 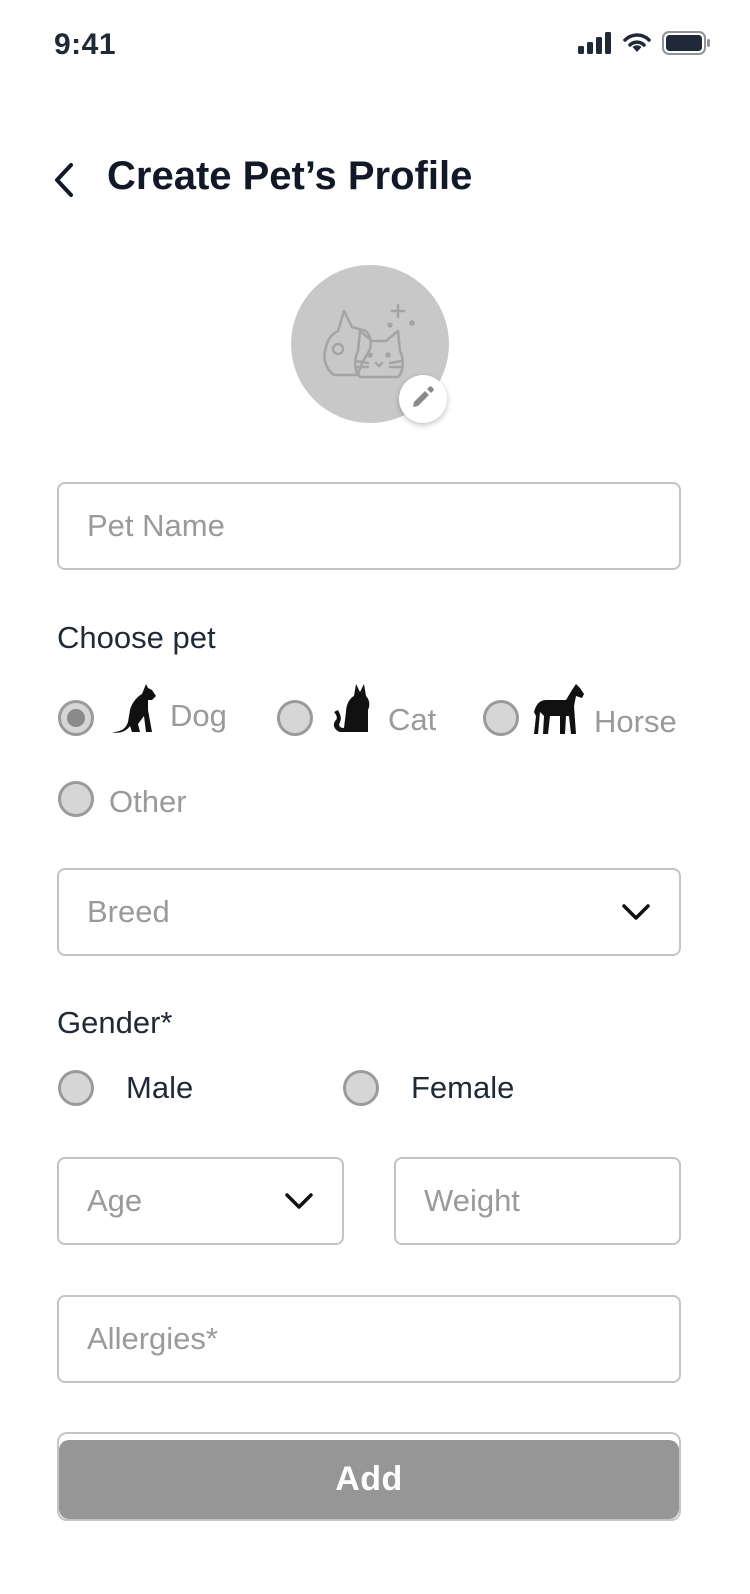 What do you see at coordinates (160, 1087) in the screenshot?
I see `male-label: Male` at bounding box center [160, 1087].